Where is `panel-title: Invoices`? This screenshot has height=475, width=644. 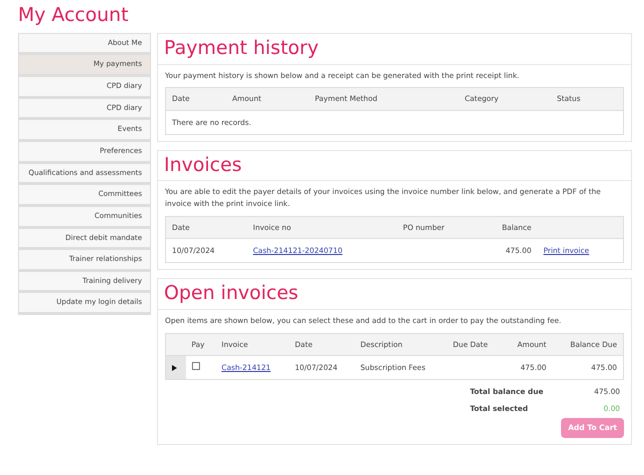
panel-title: Invoices is located at coordinates (394, 166).